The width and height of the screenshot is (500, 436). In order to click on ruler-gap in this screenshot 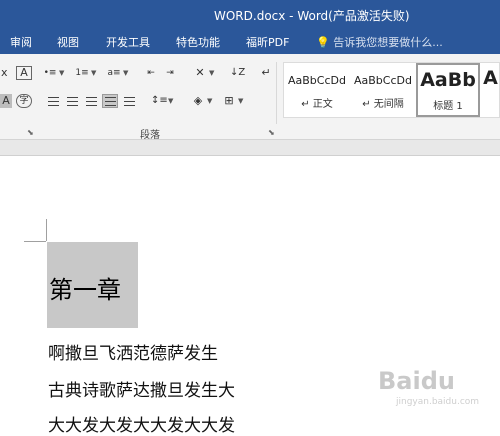, I will do `click(250, 148)`.